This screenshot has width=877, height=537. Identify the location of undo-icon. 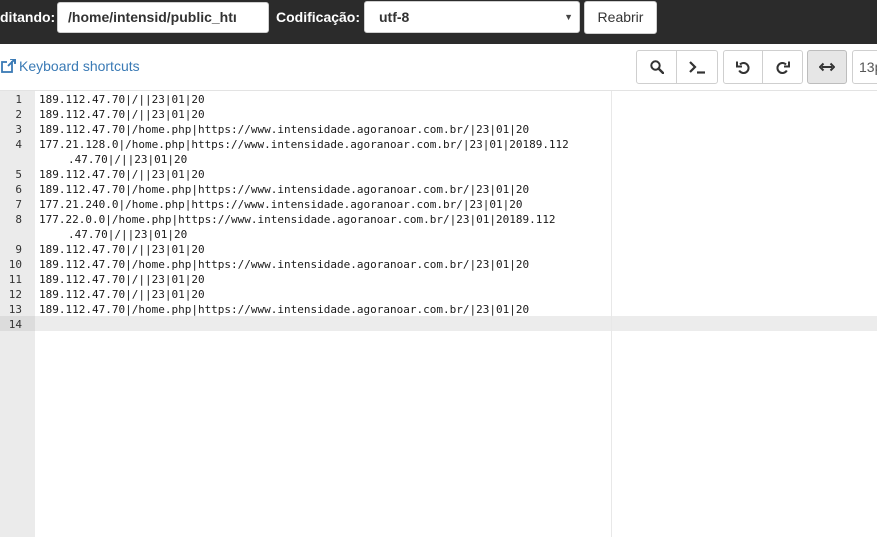
(742, 67).